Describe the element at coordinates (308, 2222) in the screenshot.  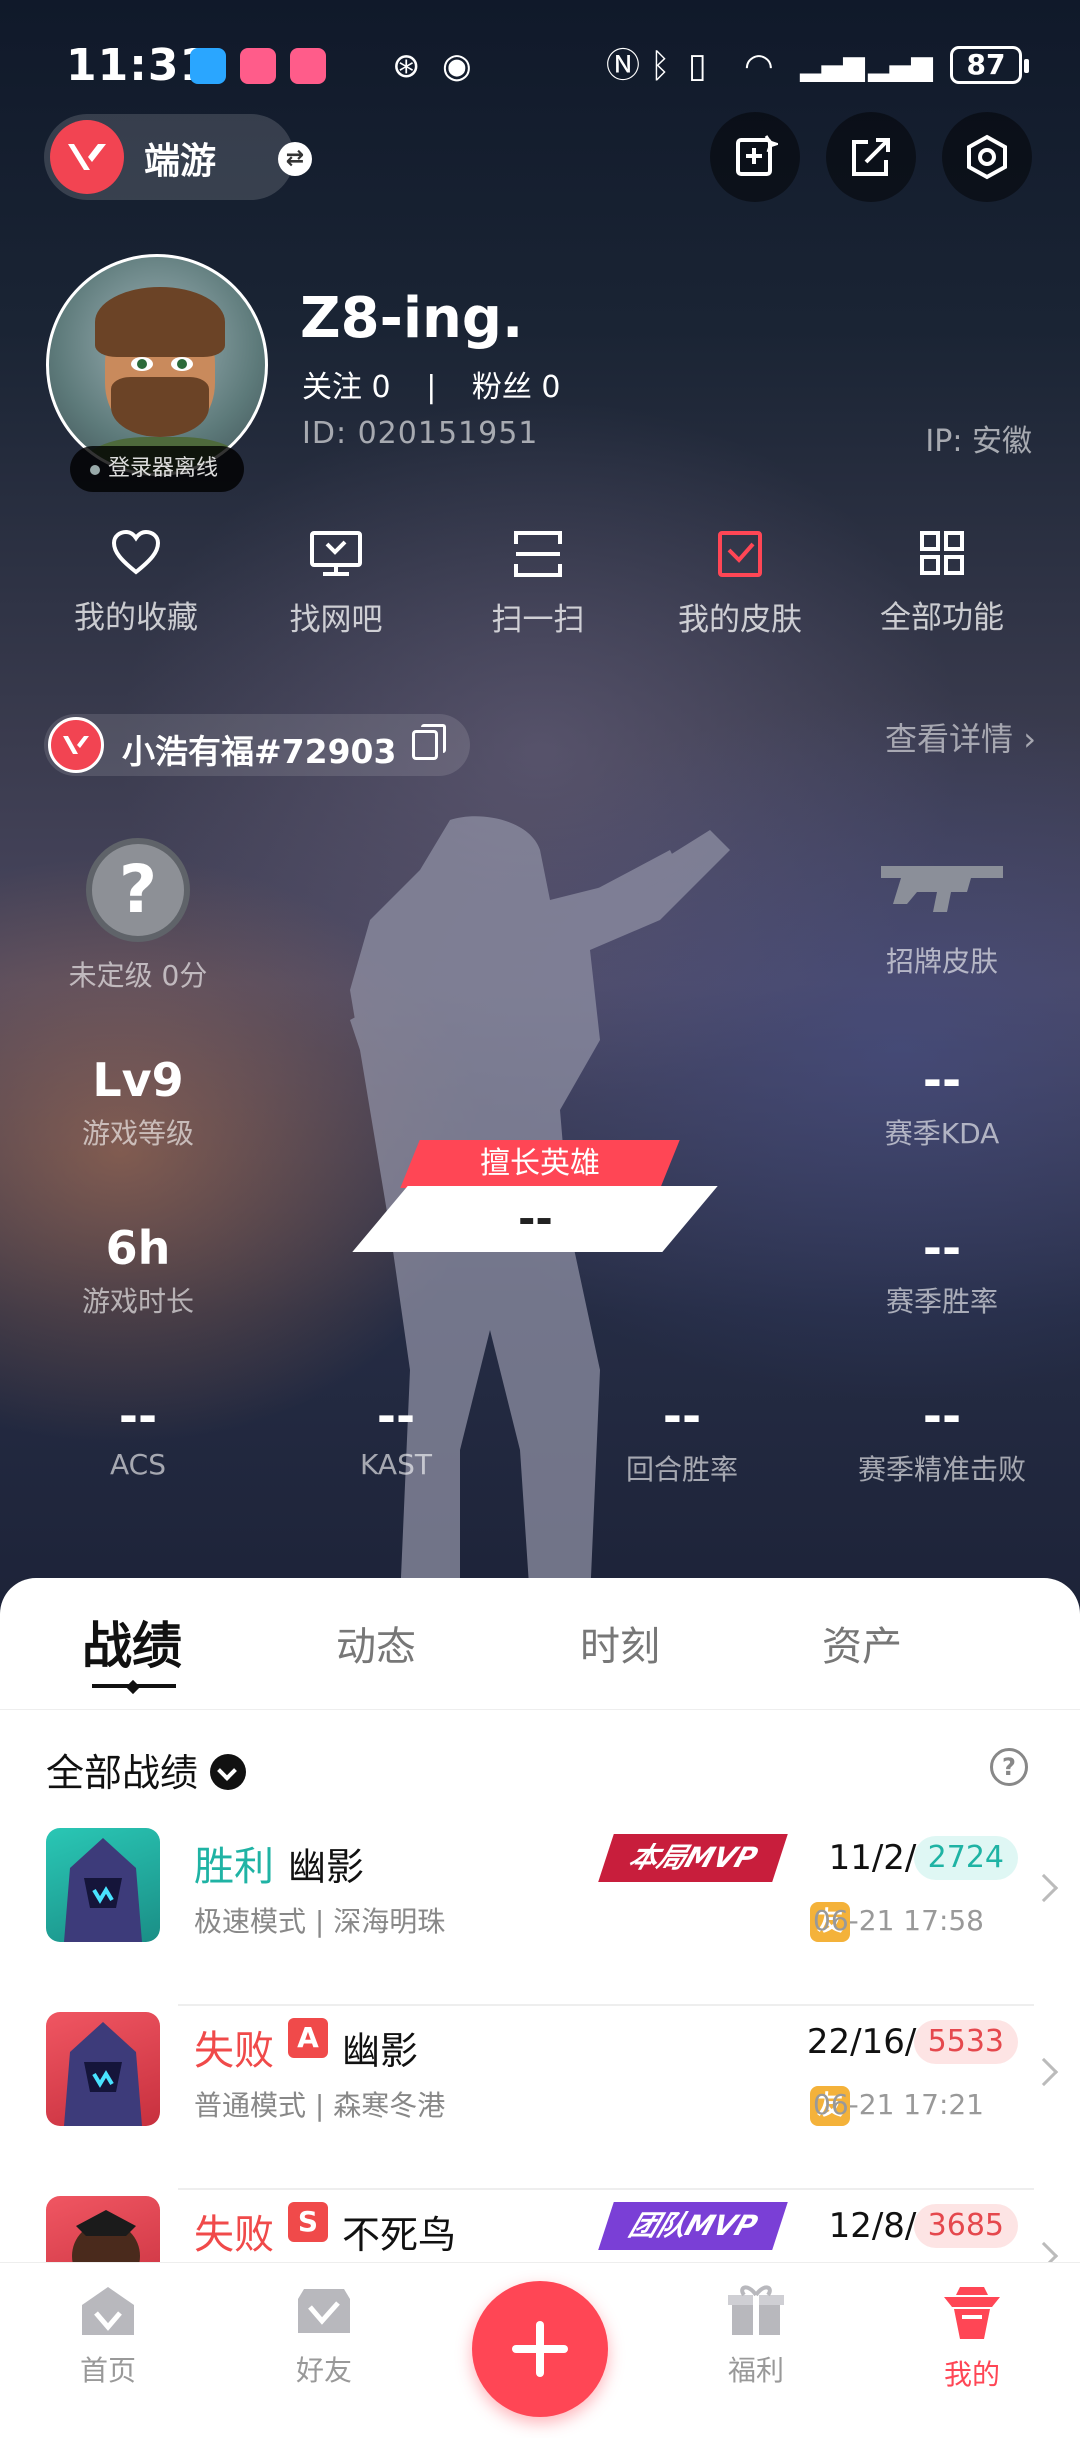
I see `rating-tag: S` at that location.